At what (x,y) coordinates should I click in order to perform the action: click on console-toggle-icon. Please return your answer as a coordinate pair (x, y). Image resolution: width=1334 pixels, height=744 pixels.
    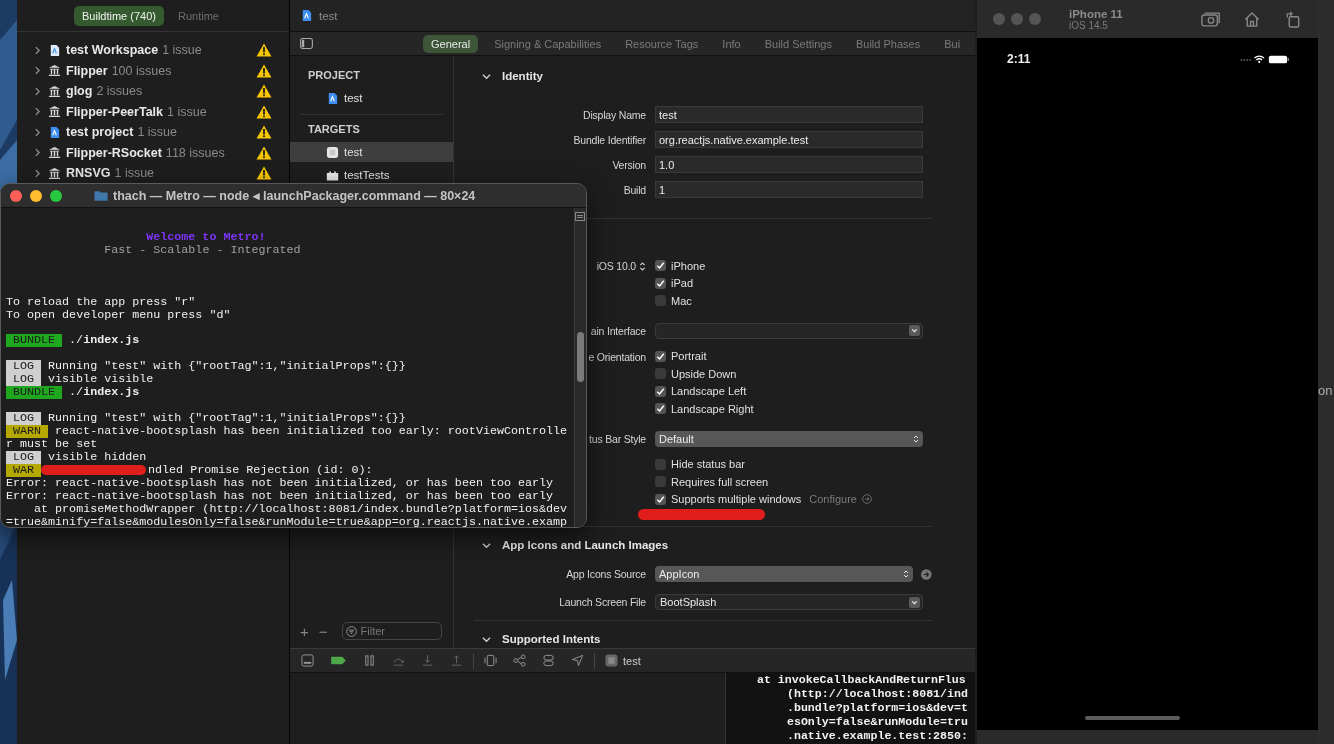
    Looking at the image, I should click on (307, 660).